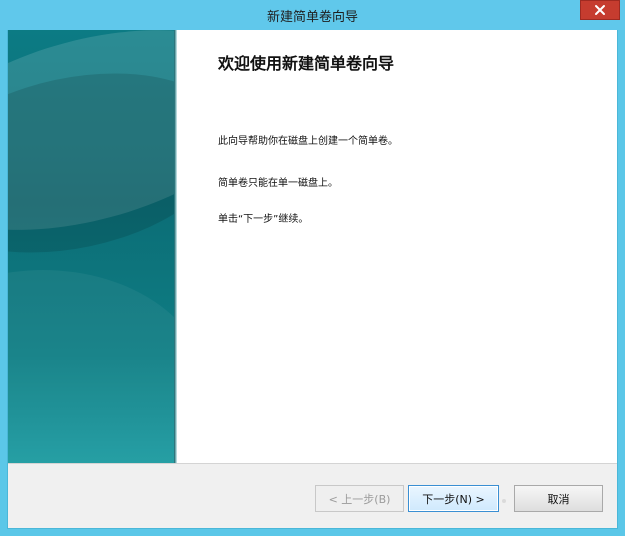  I want to click on cancel-button: 取消, so click(558, 498).